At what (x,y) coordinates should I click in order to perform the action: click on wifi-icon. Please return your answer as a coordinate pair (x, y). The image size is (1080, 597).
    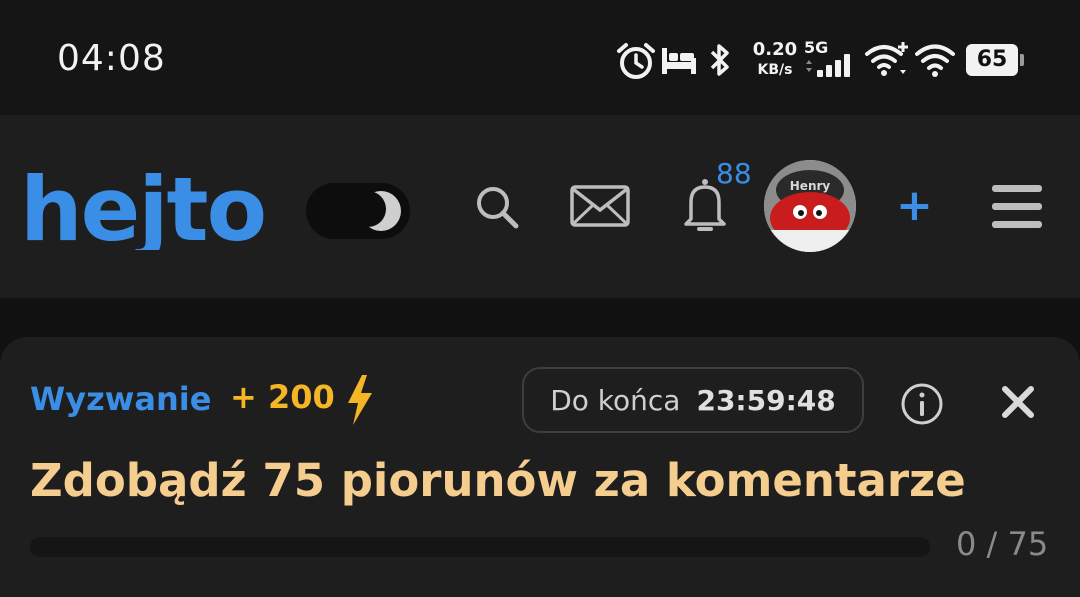
    Looking at the image, I should click on (935, 60).